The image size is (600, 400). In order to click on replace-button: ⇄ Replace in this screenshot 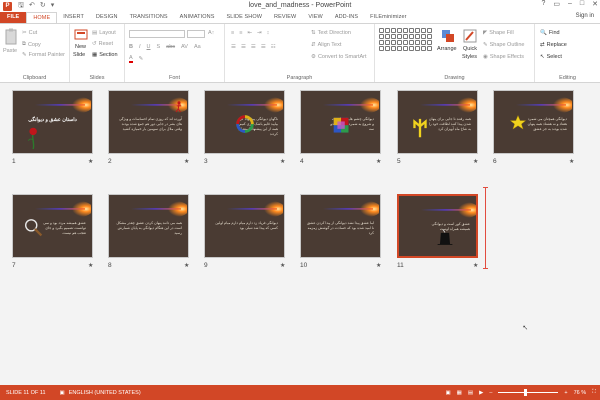, I will do `click(553, 45)`.